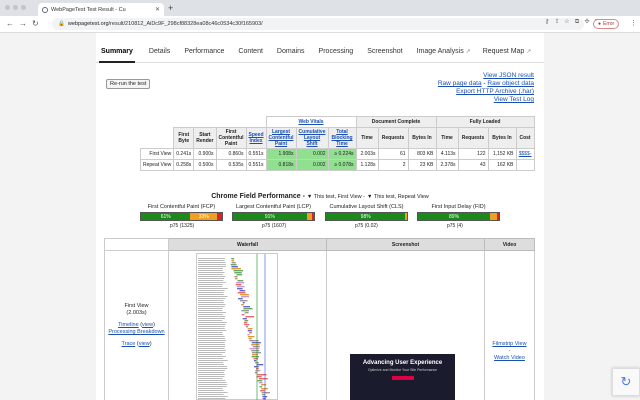 Image resolution: width=640 pixels, height=400 pixels. What do you see at coordinates (310, 122) in the screenshot?
I see `web-vitals-link: Web Vitals` at bounding box center [310, 122].